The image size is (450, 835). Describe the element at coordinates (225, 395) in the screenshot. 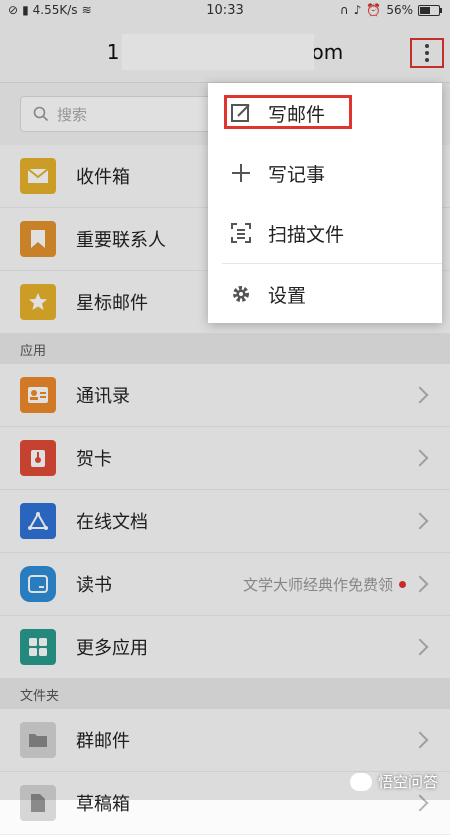

I see `app-contacts: 通讯录` at that location.